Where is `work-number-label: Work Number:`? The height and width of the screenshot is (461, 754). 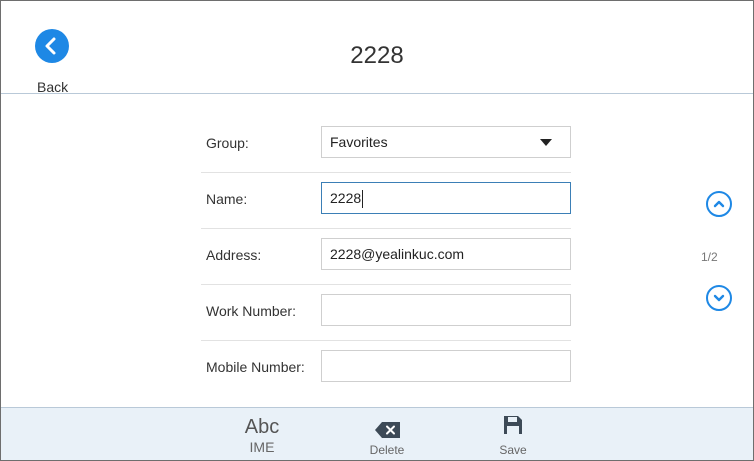 work-number-label: Work Number: is located at coordinates (251, 311).